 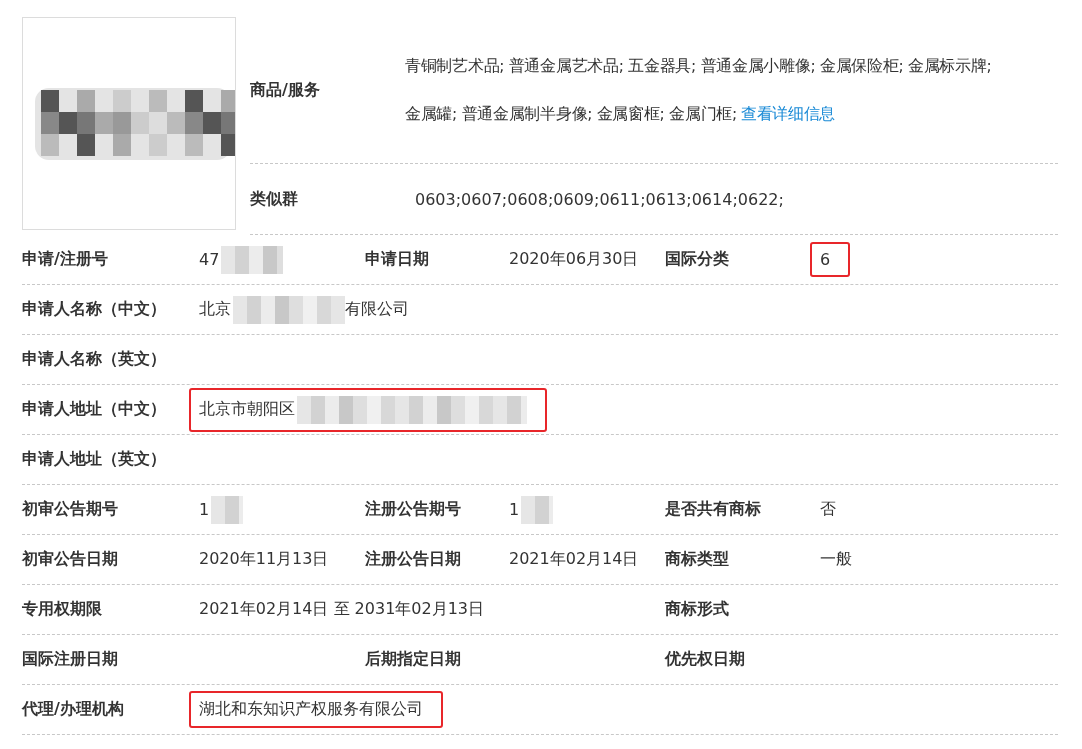 What do you see at coordinates (697, 259) in the screenshot?
I see `field-label: 国际分类` at bounding box center [697, 259].